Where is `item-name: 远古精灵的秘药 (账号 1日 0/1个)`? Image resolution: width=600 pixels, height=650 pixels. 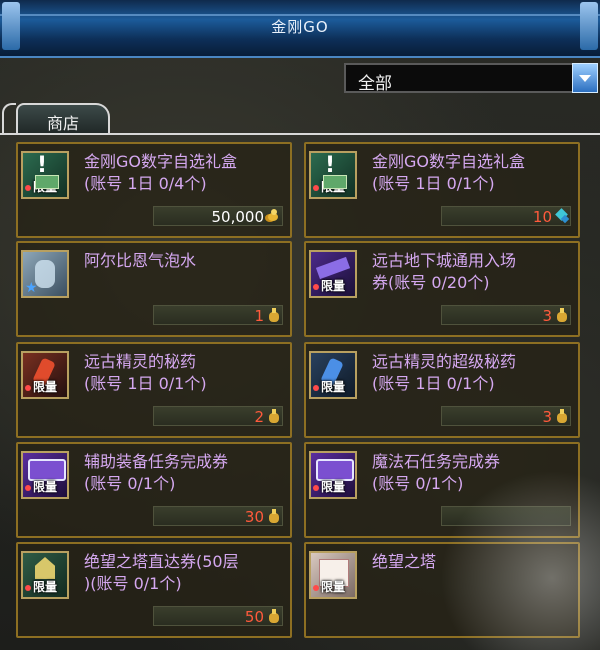
item-name: 远古精灵的秘药 (账号 1日 0/1个) is located at coordinates (145, 372).